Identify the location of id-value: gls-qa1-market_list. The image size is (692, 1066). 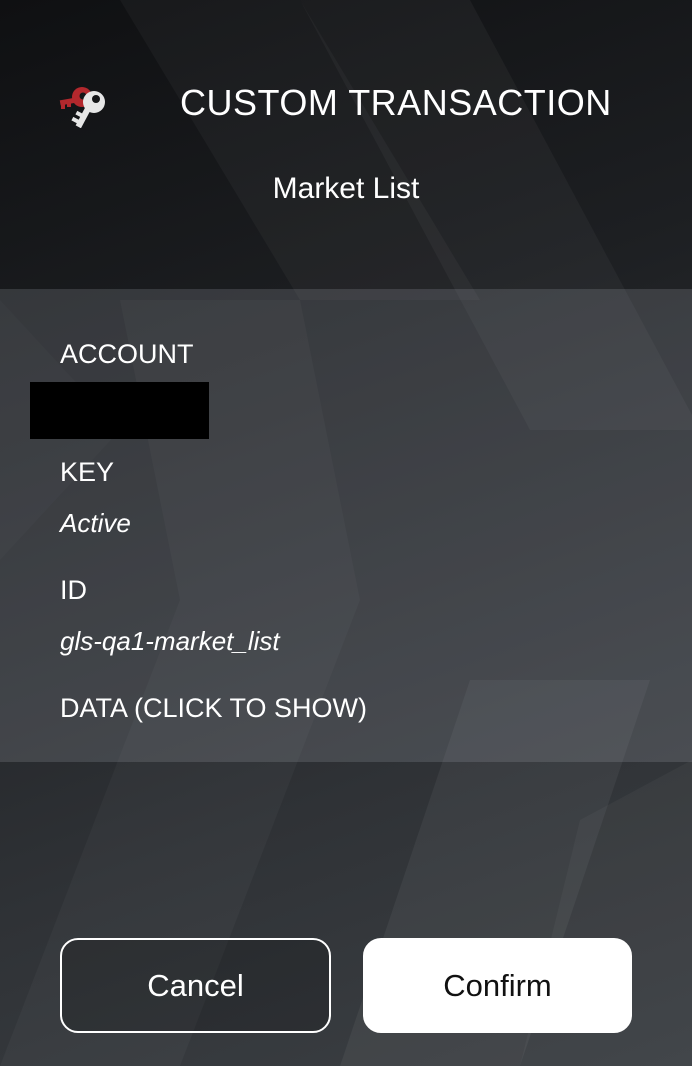
(170, 641).